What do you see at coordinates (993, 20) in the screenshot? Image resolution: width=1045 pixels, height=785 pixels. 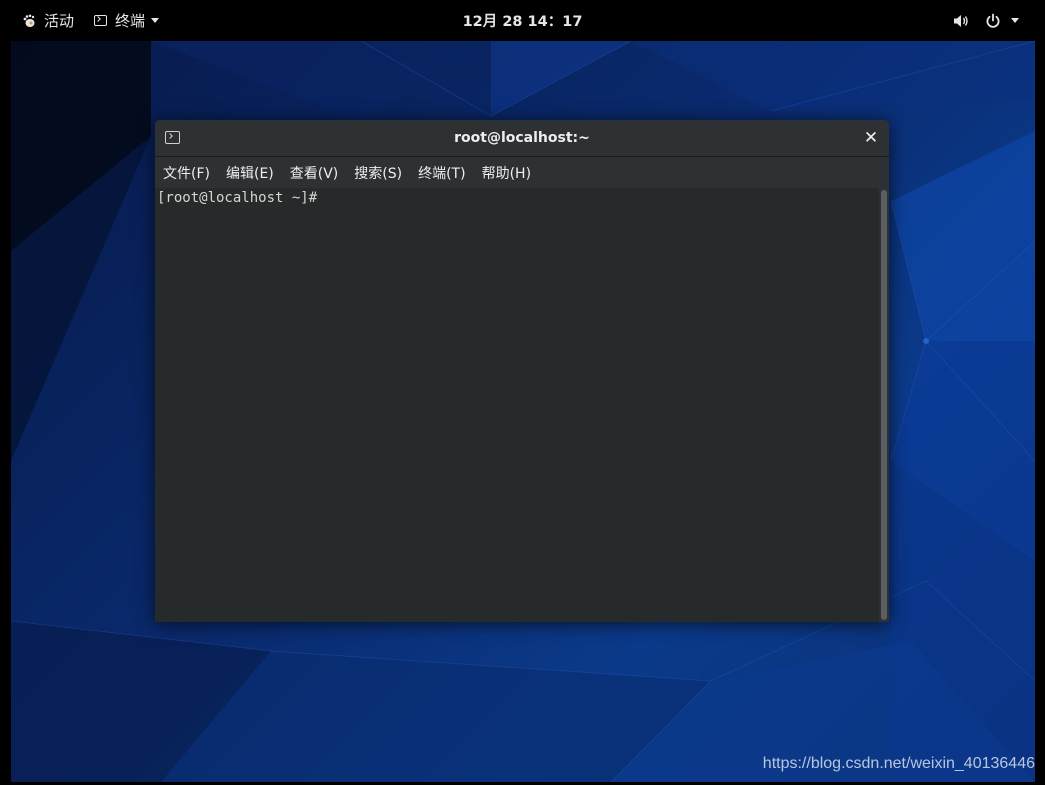 I see `power-icon` at bounding box center [993, 20].